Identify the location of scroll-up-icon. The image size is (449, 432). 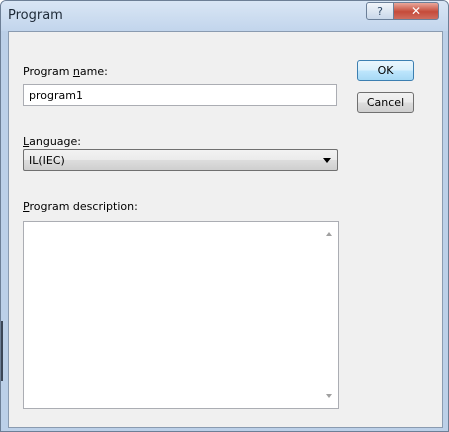
(329, 234).